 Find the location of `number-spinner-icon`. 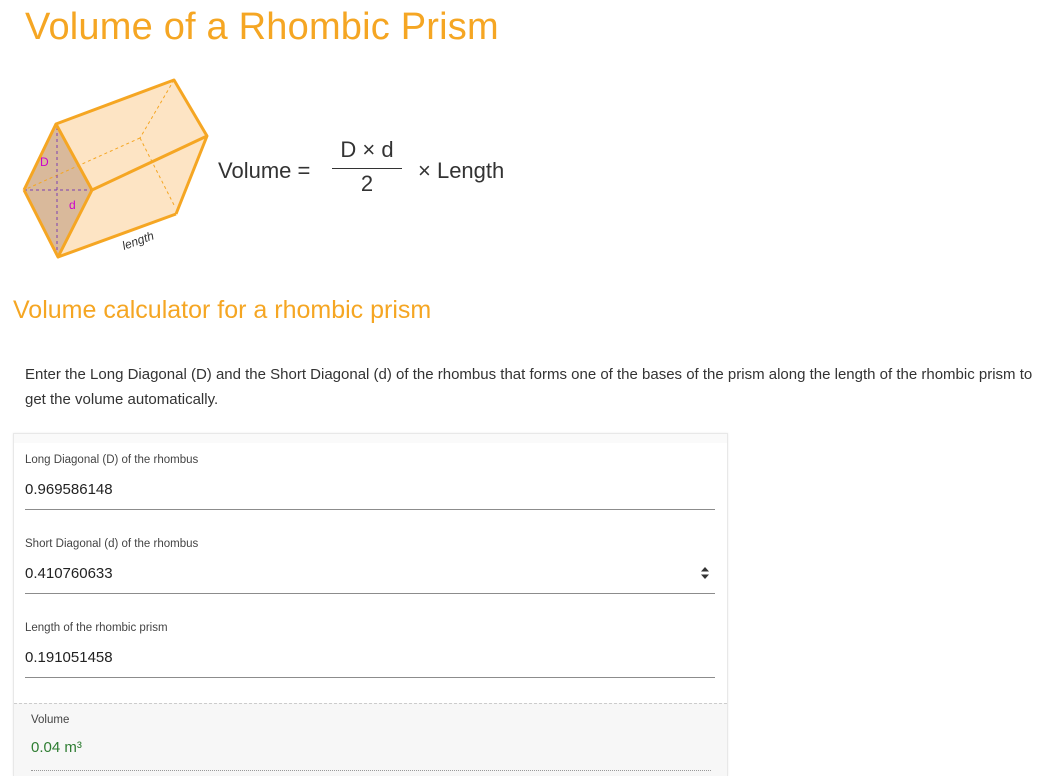

number-spinner-icon is located at coordinates (705, 573).